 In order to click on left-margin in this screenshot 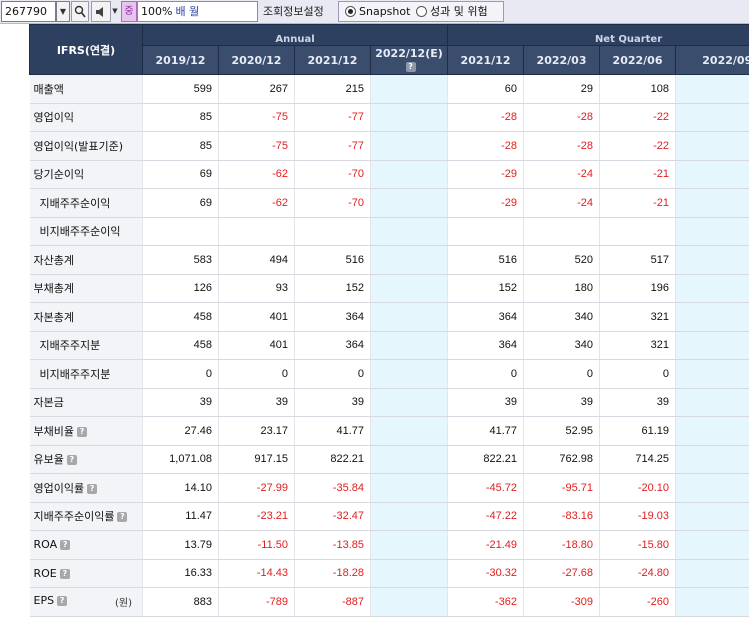, I will do `click(14, 323)`.